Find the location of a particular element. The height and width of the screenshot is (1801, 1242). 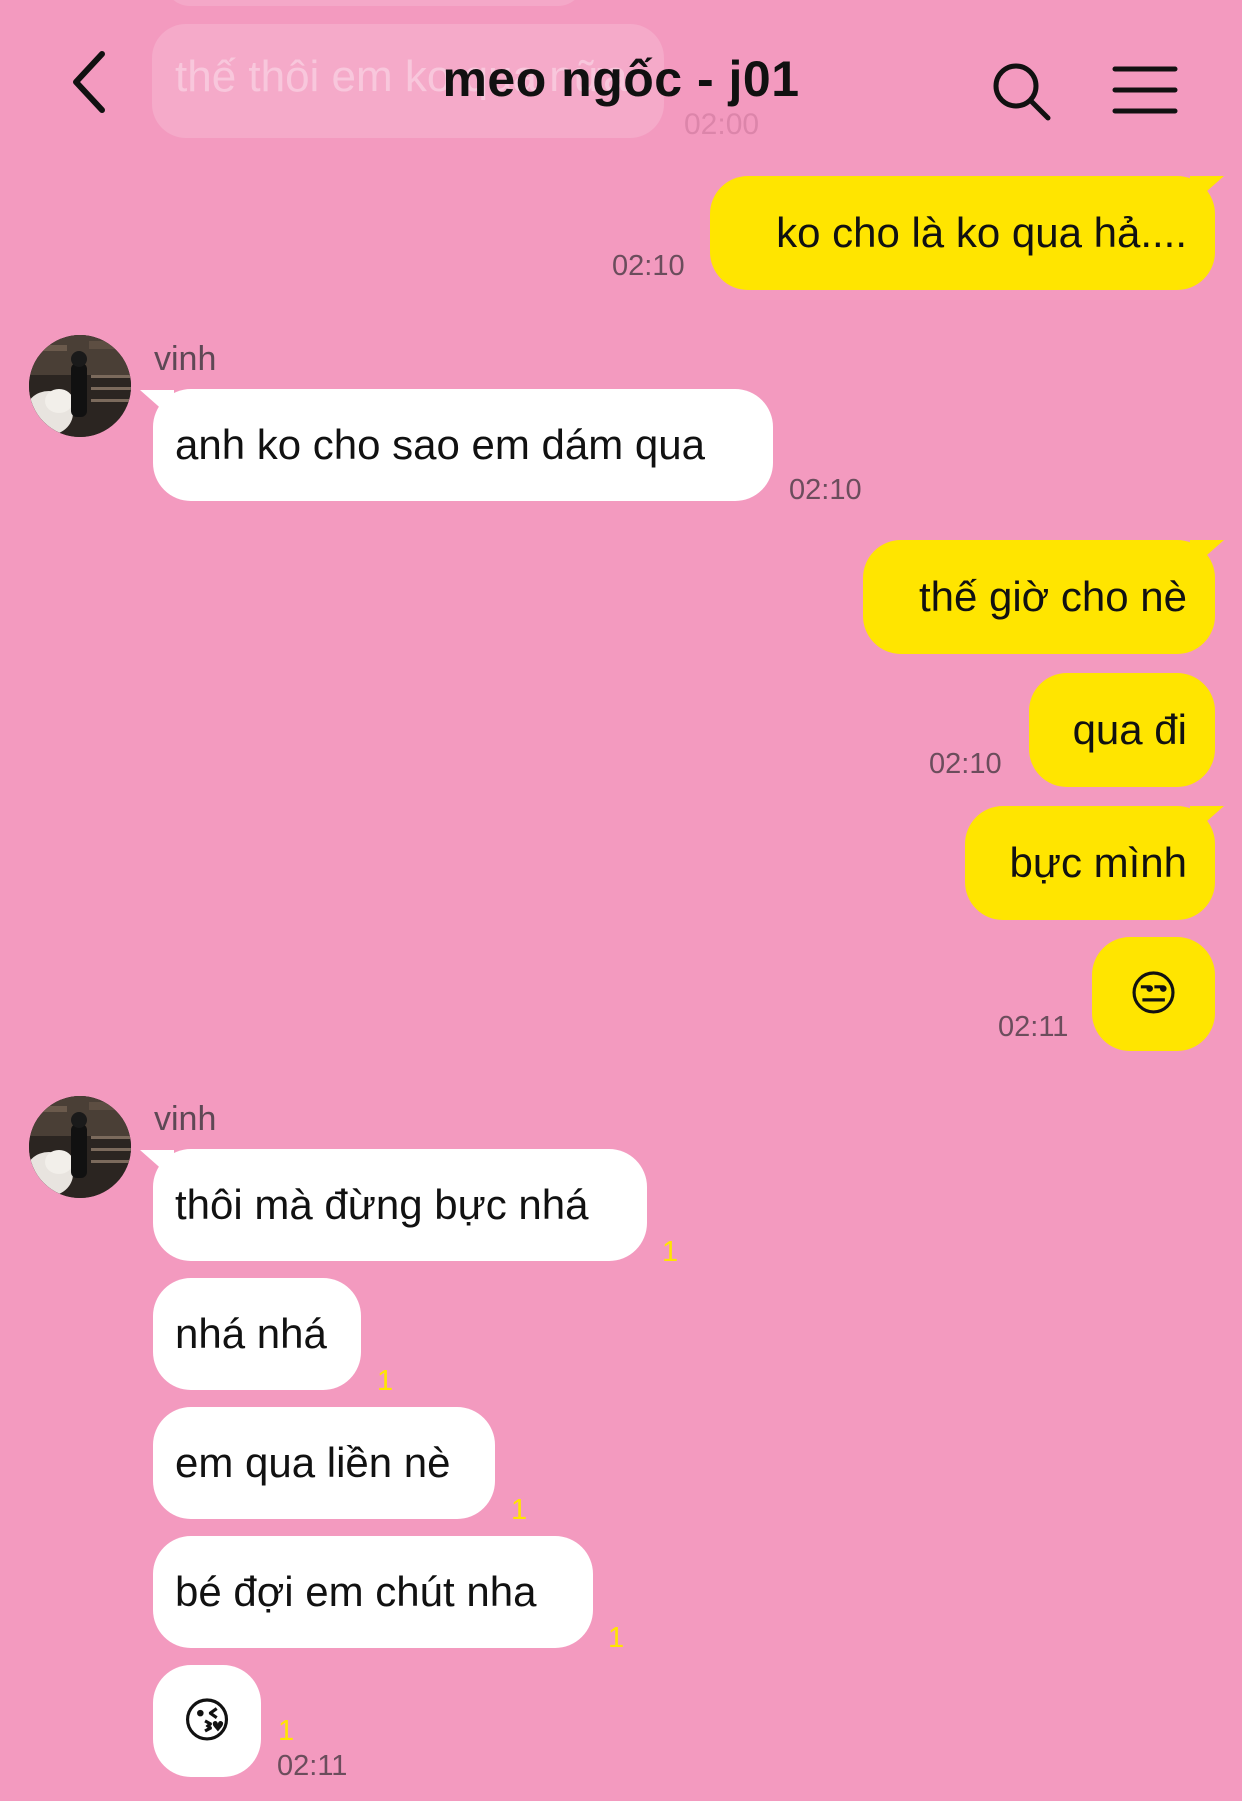

message-text: em qua liền nè is located at coordinates (313, 1462).